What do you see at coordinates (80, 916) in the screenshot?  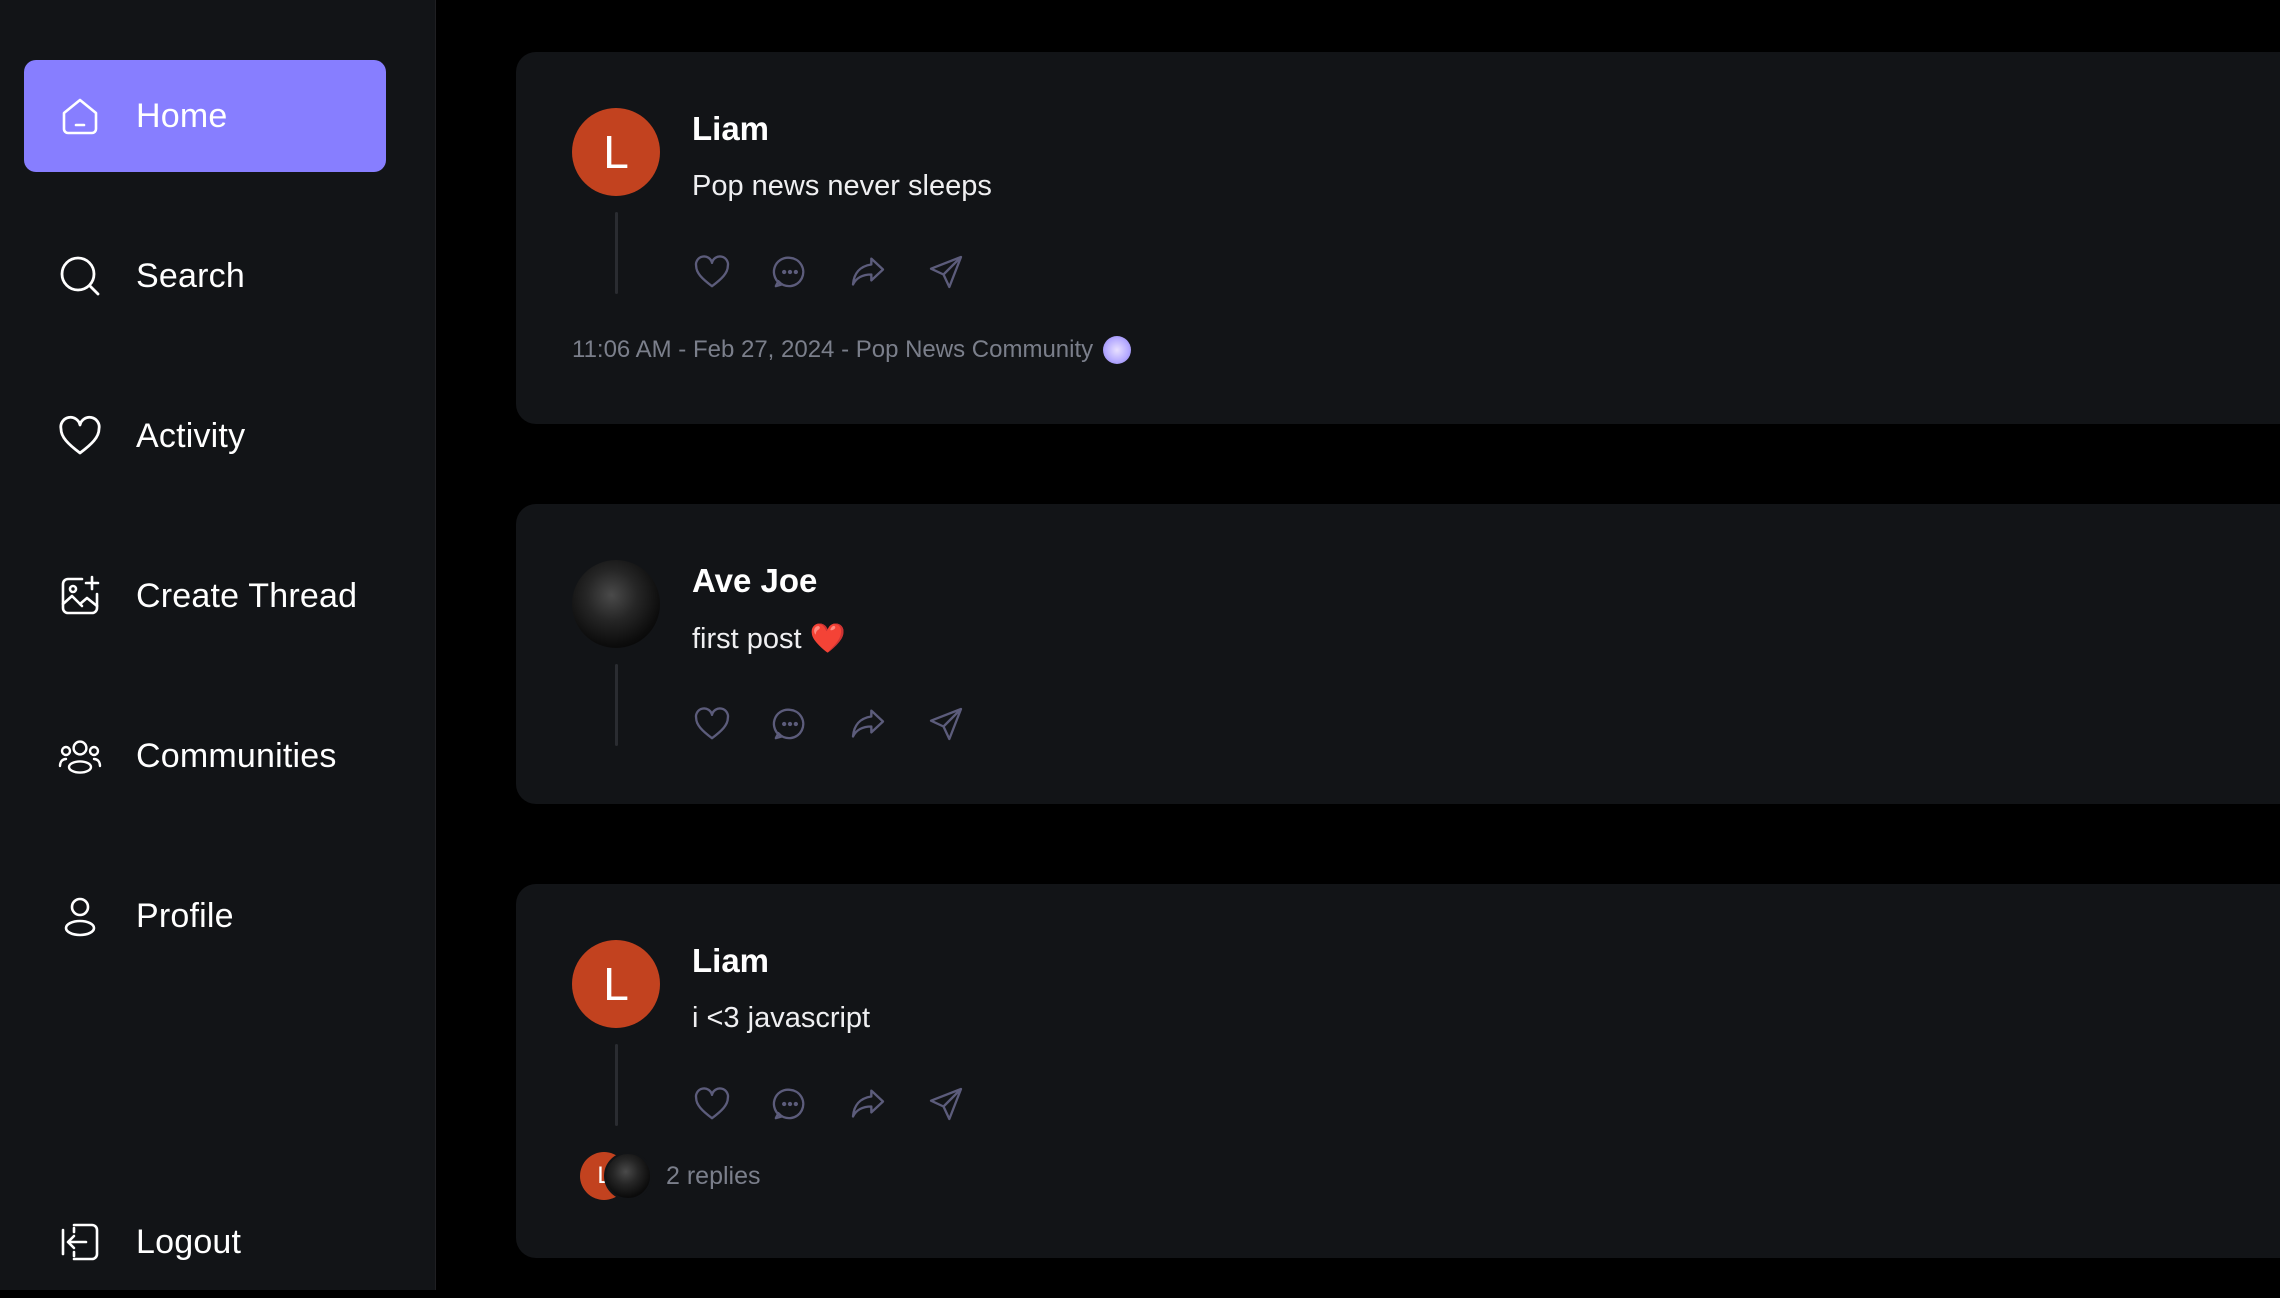 I see `user-icon` at bounding box center [80, 916].